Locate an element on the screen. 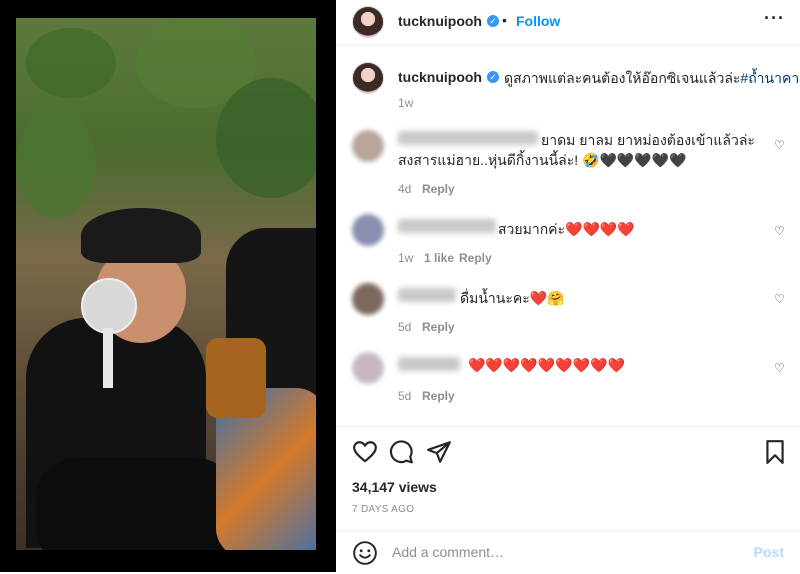  author-avatar is located at coordinates (368, 22).